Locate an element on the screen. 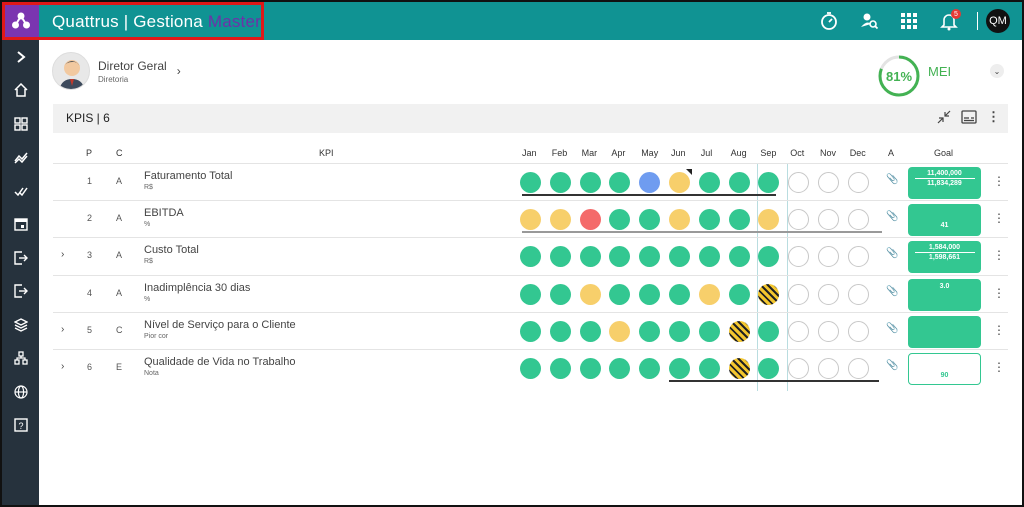 The height and width of the screenshot is (507, 1024). kpi-name: Nível de Serviço para o Cliente is located at coordinates (220, 325).